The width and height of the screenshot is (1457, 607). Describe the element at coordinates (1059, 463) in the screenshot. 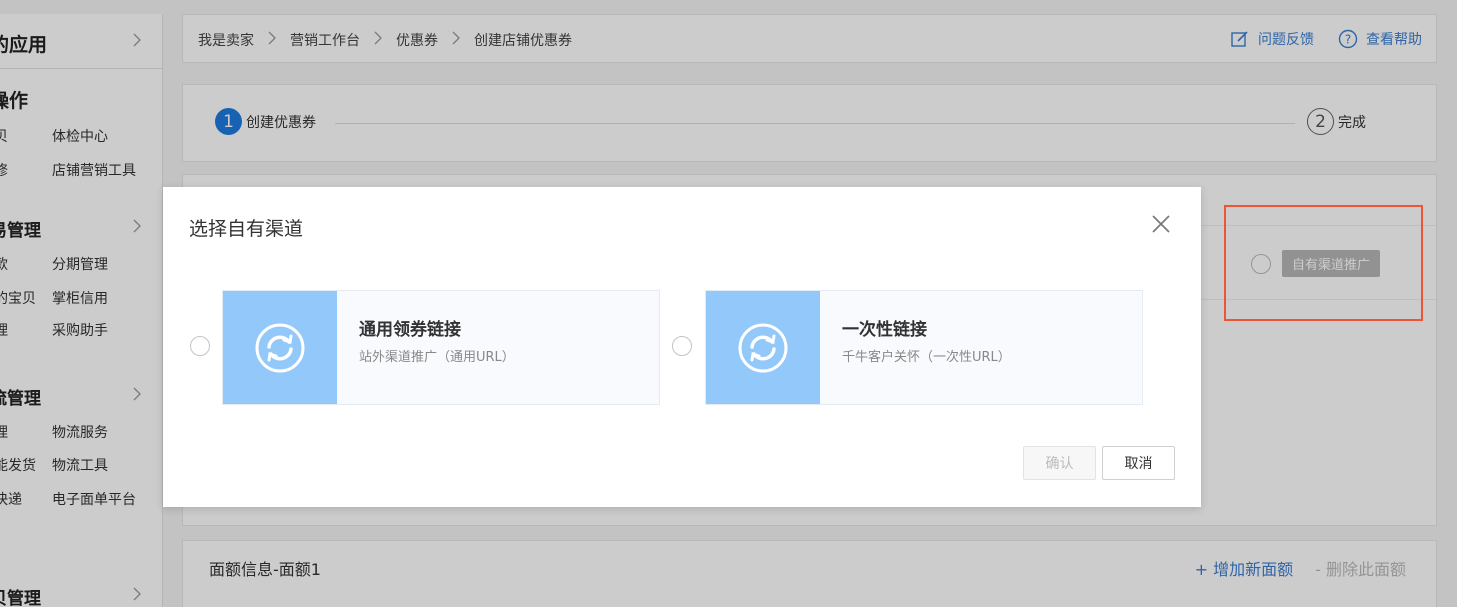

I see `confirm-button: 确认` at that location.